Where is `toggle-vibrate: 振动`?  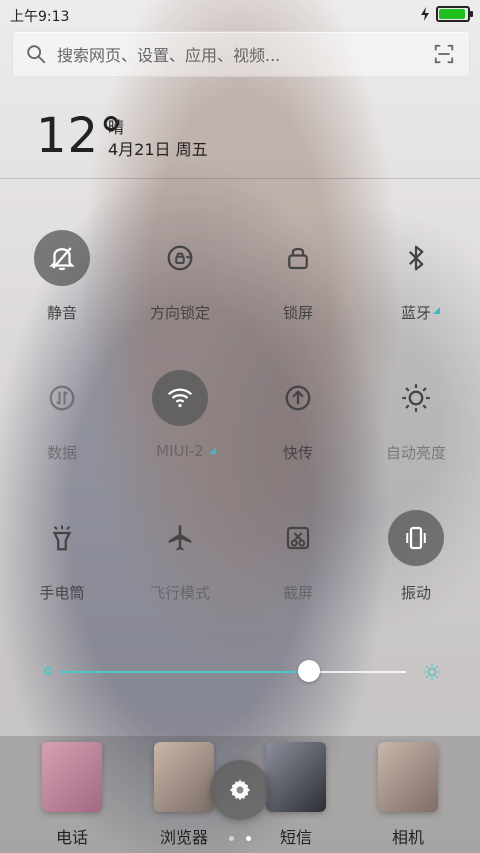
toggle-vibrate: 振动 is located at coordinates (416, 560).